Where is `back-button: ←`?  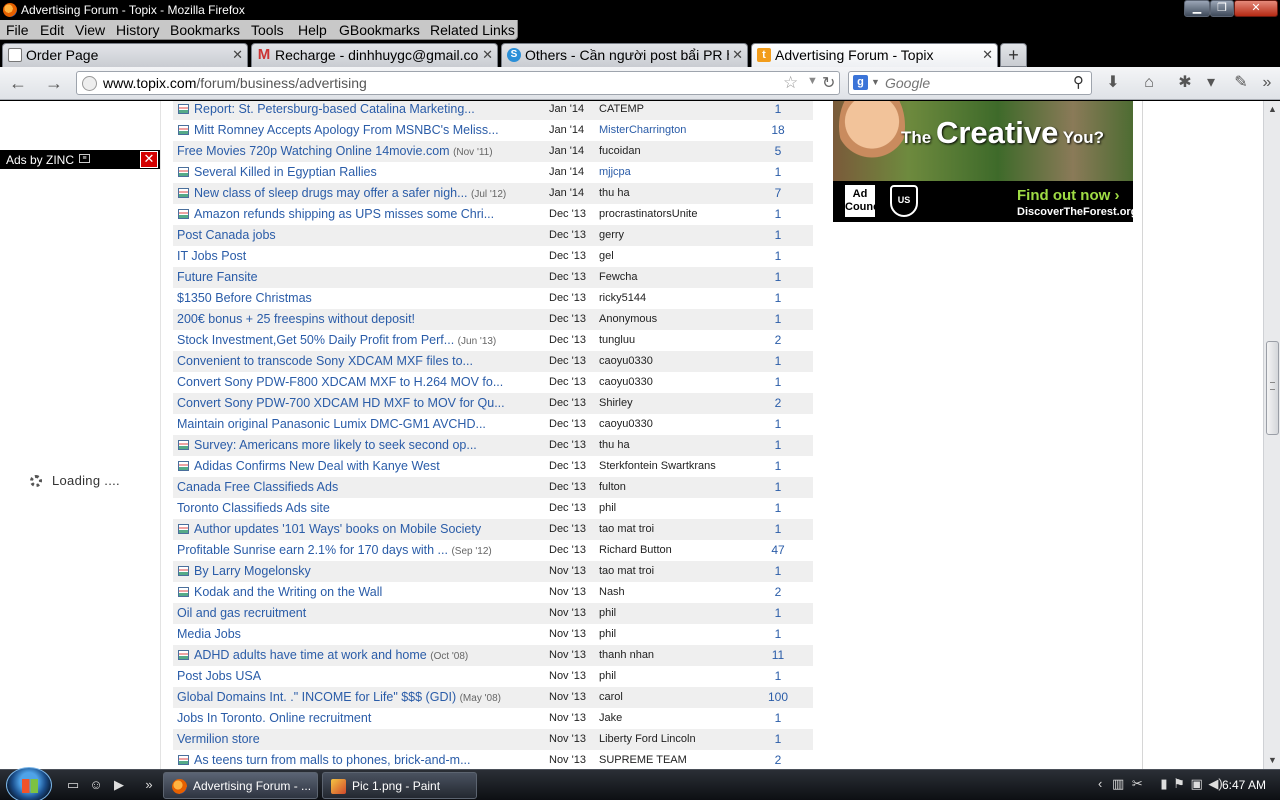 back-button: ← is located at coordinates (18, 83).